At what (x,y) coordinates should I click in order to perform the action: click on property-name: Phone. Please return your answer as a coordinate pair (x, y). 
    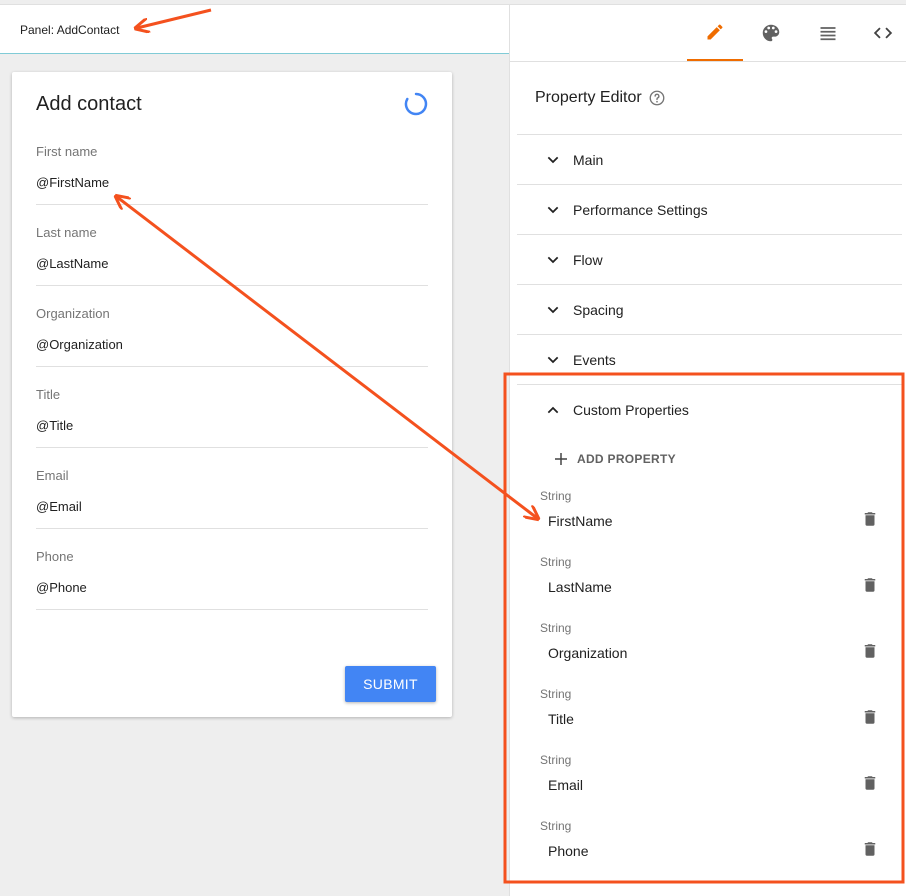
    Looking at the image, I should click on (568, 851).